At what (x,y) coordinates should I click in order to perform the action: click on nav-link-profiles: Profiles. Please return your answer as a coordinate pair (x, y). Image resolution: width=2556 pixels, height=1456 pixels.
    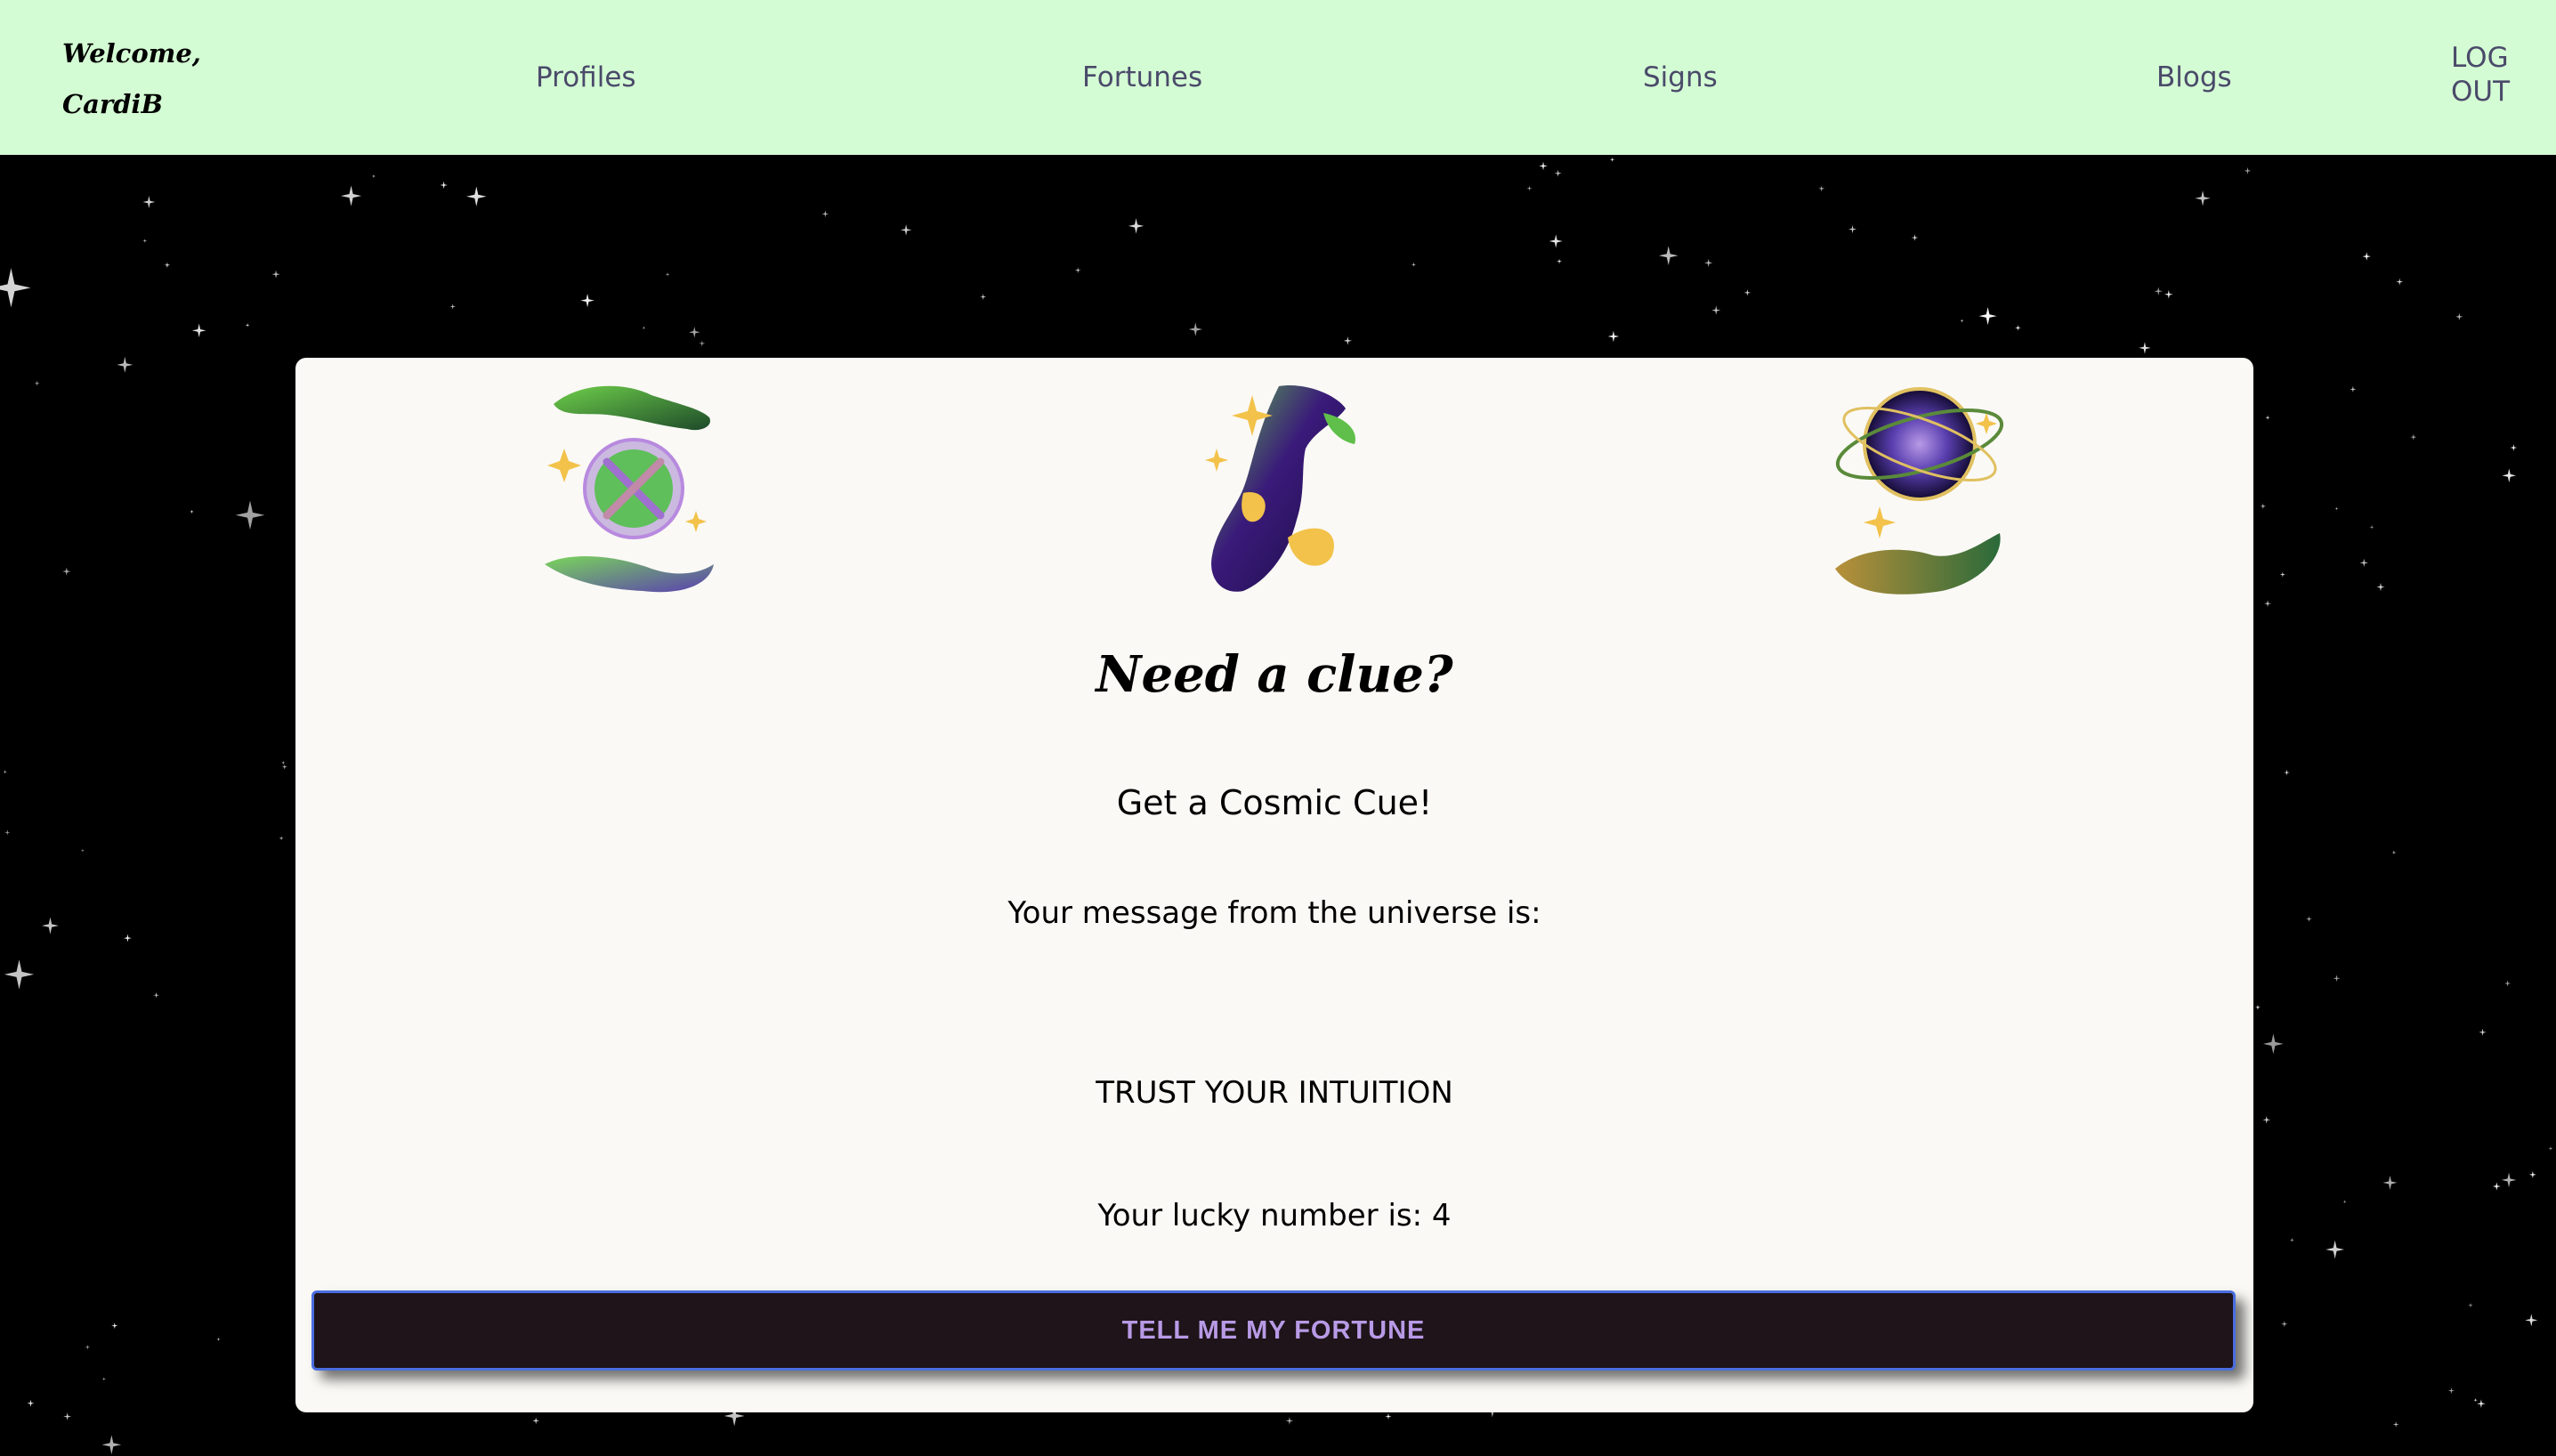
    Looking at the image, I should click on (586, 77).